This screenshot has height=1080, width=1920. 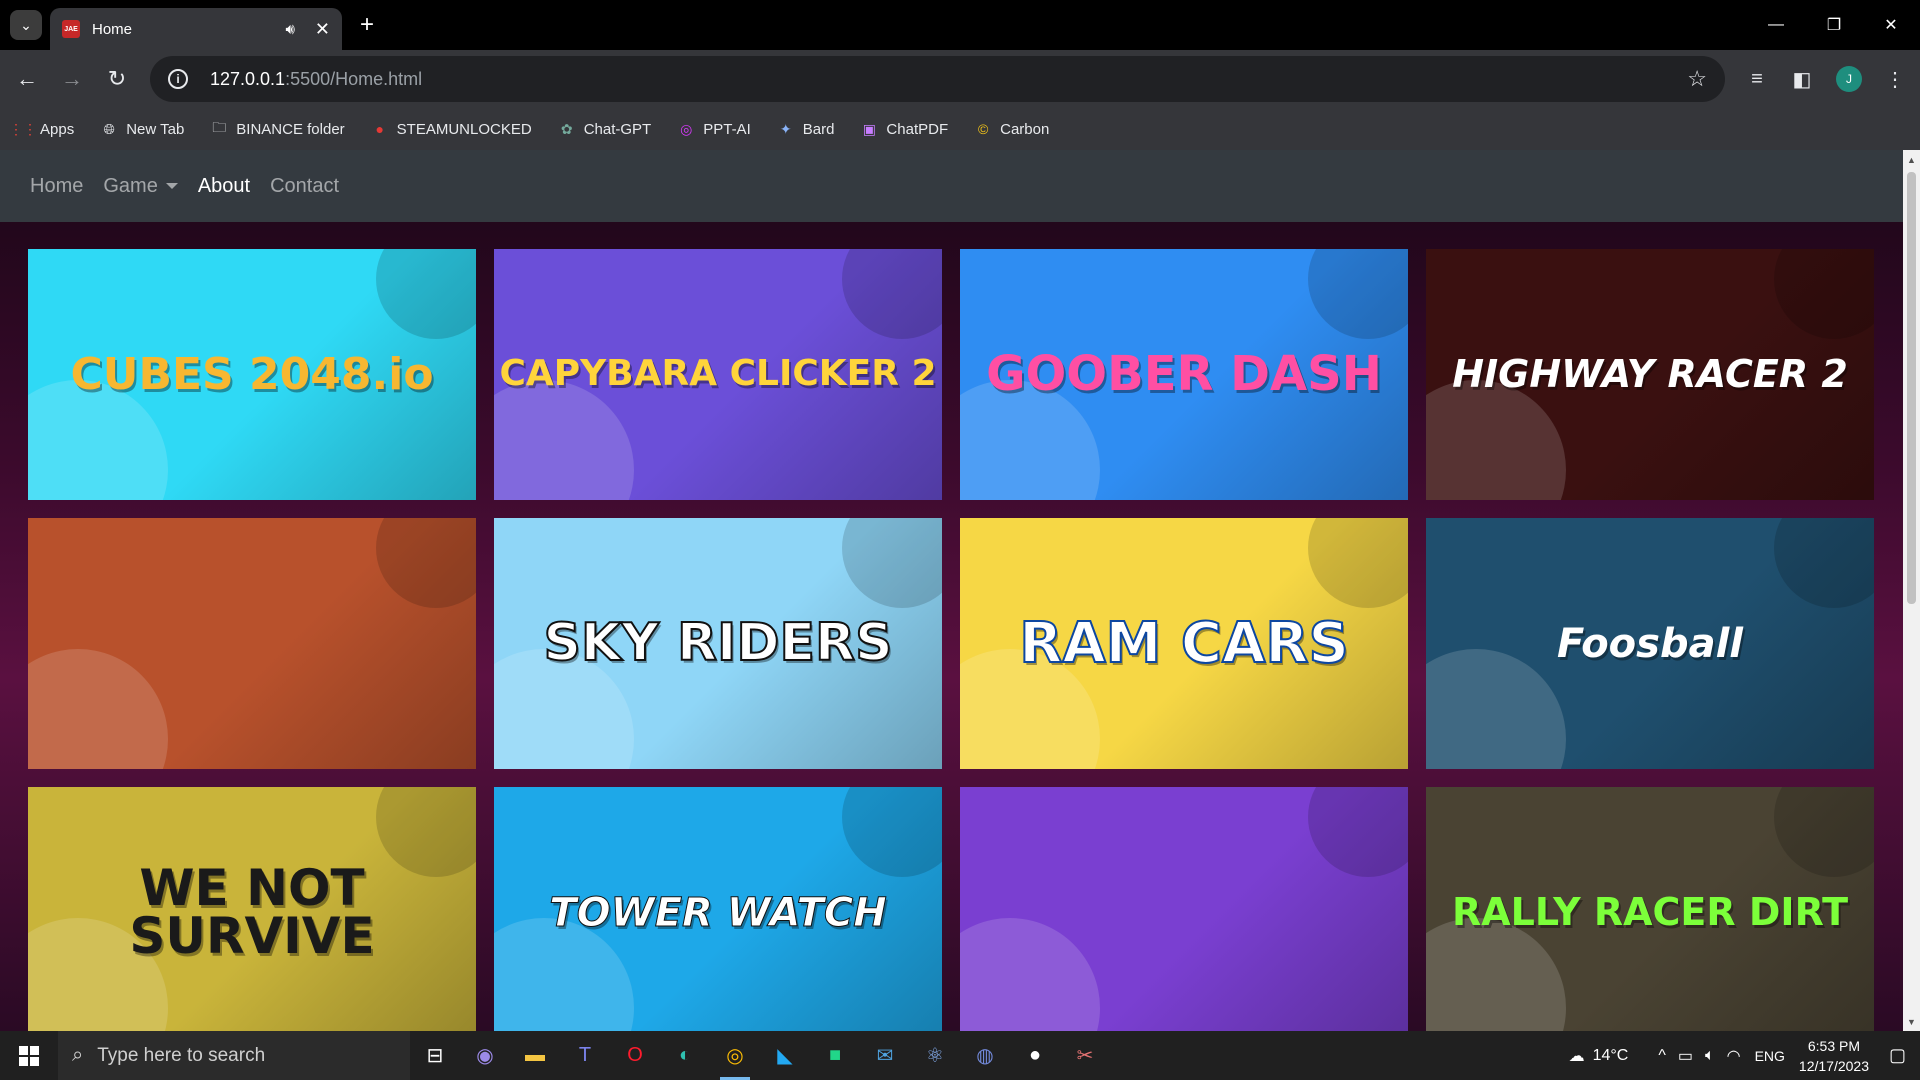 What do you see at coordinates (140, 186) in the screenshot?
I see `nav-game-dropdown: Game` at bounding box center [140, 186].